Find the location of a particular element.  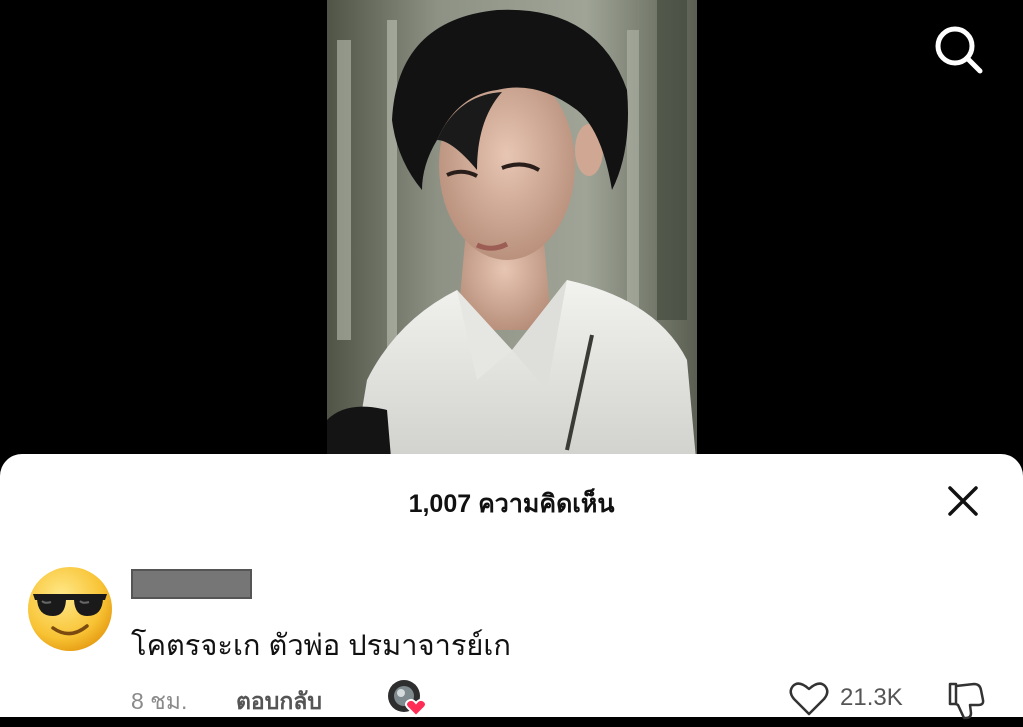

search-button is located at coordinates (958, 50).